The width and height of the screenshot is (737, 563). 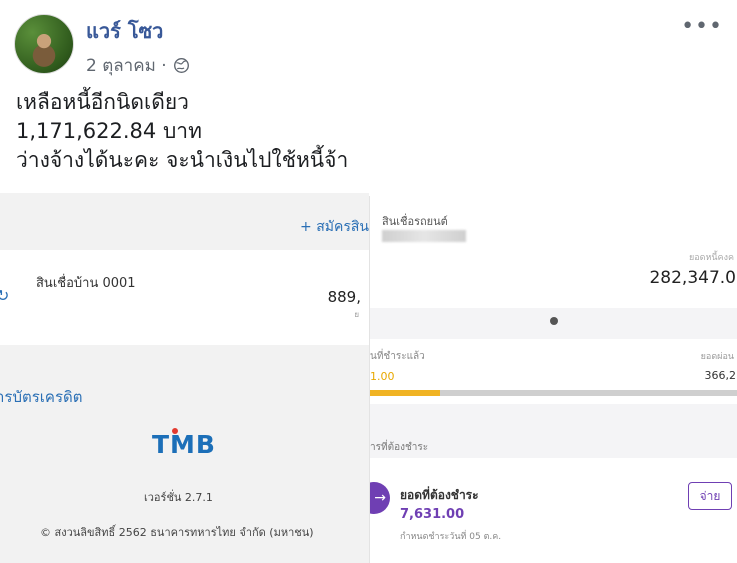 What do you see at coordinates (182, 160) in the screenshot?
I see `caption-line: ว่างจ้างได้นะคะ จะนำเงินไปใช้หนี้จ้า` at bounding box center [182, 160].